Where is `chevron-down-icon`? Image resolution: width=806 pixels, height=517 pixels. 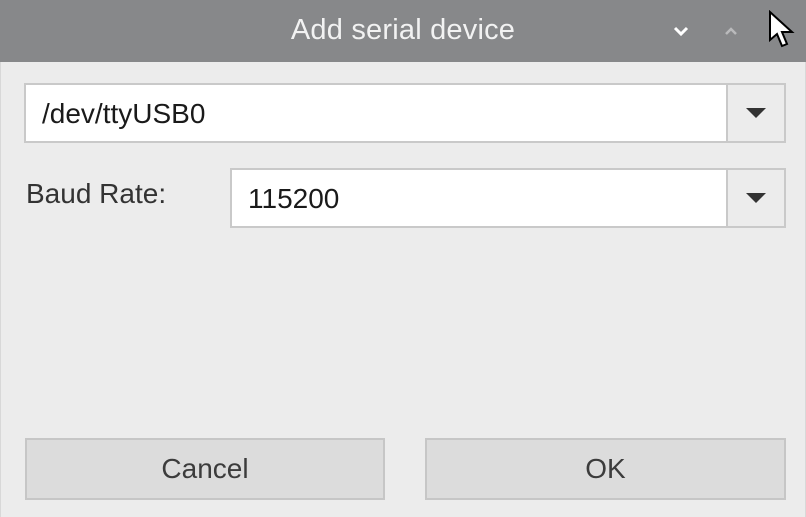
chevron-down-icon is located at coordinates (681, 31).